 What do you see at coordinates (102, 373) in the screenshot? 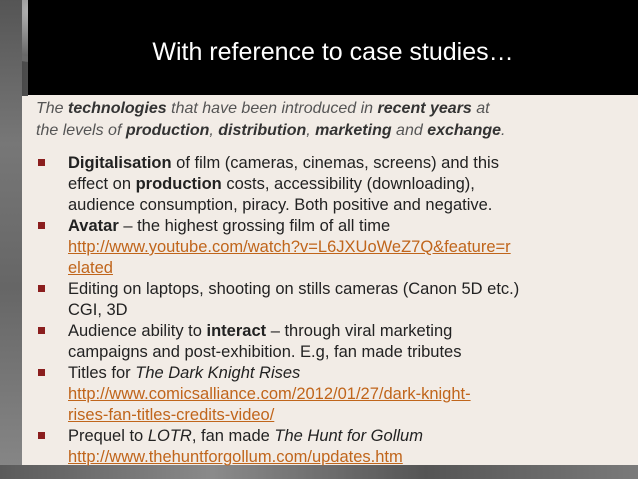
I see `bullet-text: Titles for` at bounding box center [102, 373].